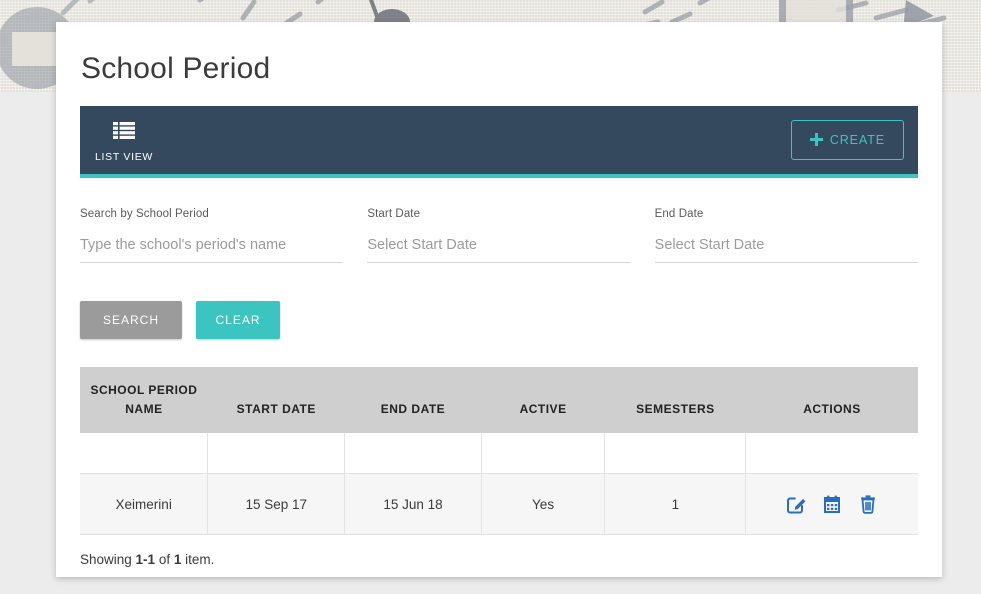  I want to click on table-filter-row, so click(499, 454).